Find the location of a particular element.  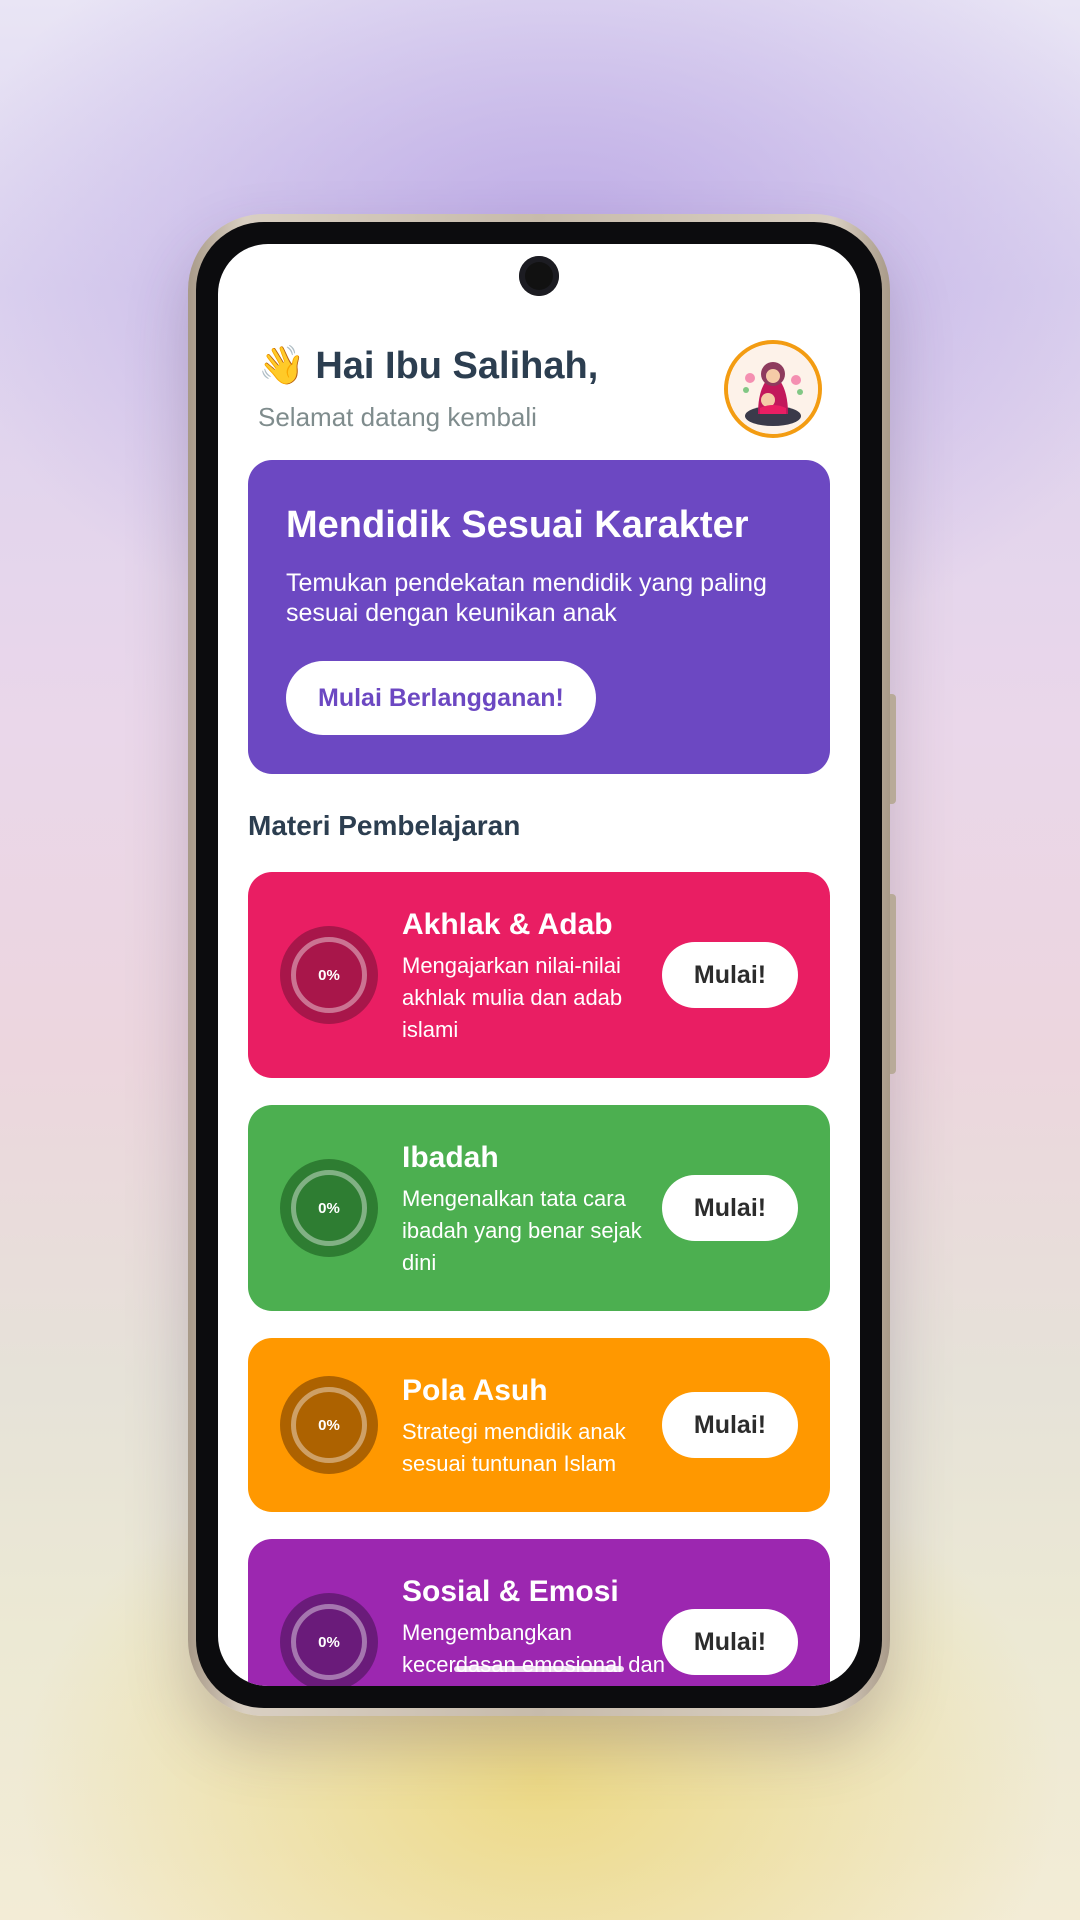

welcome-subtitle: Selamat datang kembali is located at coordinates (397, 417).